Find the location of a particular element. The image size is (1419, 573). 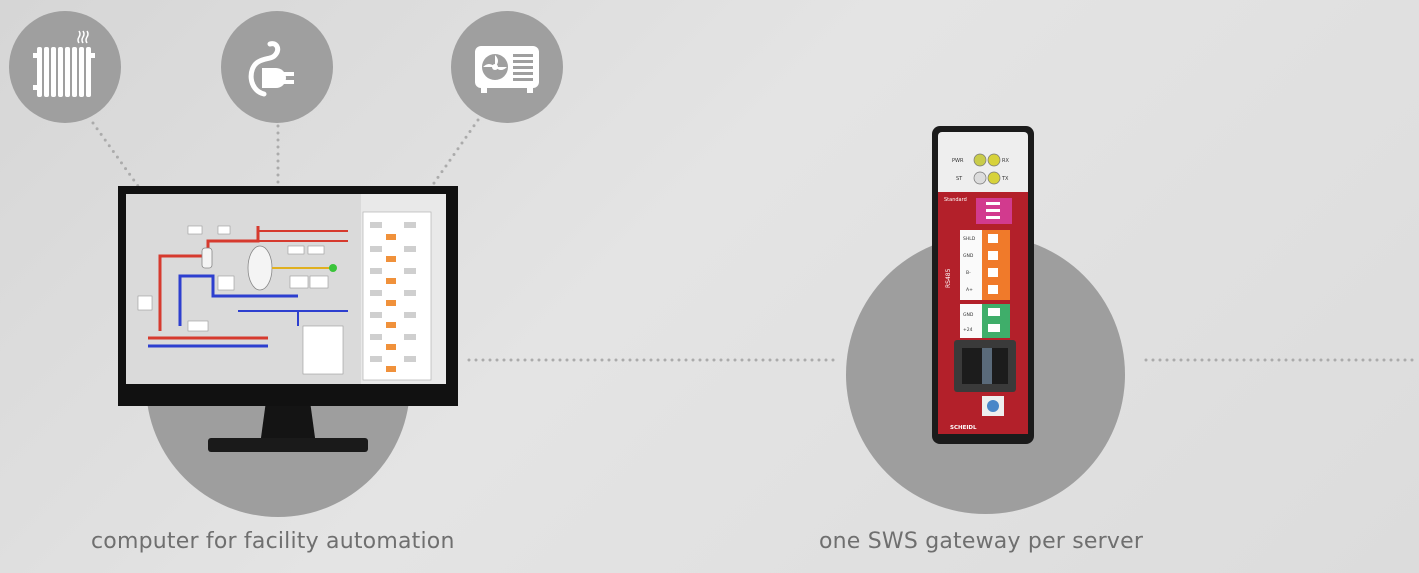

svg-text: +24 is located at coordinates (968, 330).